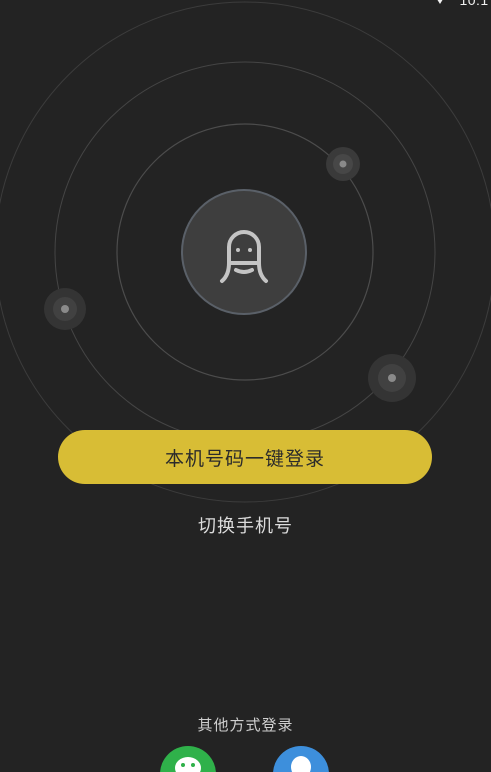  Describe the element at coordinates (245, 725) in the screenshot. I see `other-login-label: 其他方式登录` at that location.